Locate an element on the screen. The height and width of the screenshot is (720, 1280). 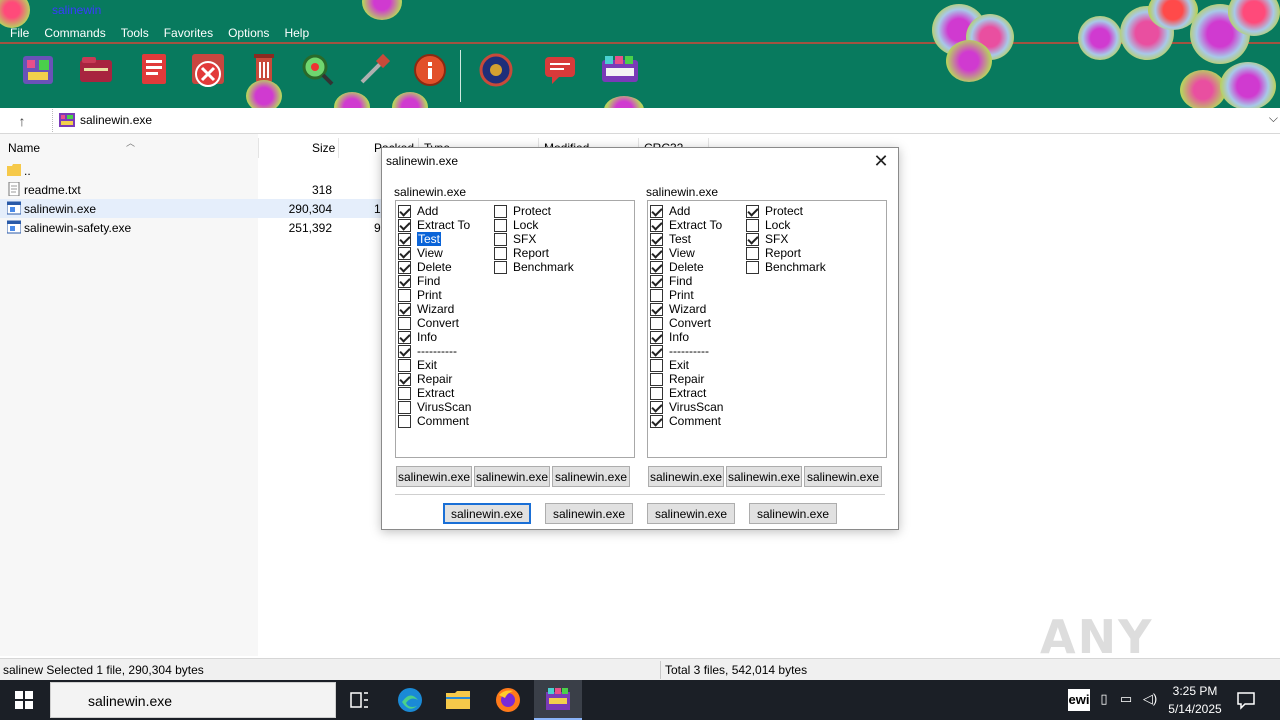
file-row-selected: salinewin.exe 290,304 16 is located at coordinates (195, 208).